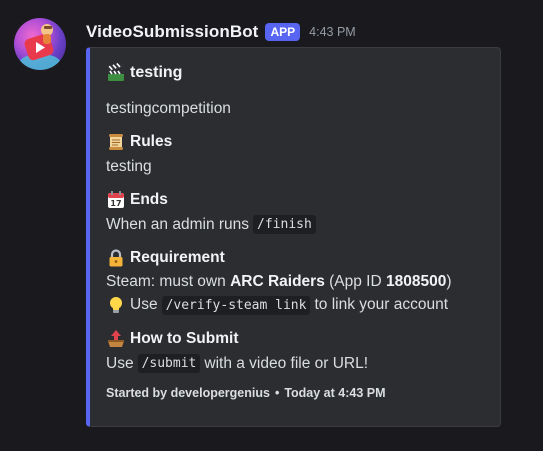  Describe the element at coordinates (168, 108) in the screenshot. I see `embed-description: testingcompetition` at that location.